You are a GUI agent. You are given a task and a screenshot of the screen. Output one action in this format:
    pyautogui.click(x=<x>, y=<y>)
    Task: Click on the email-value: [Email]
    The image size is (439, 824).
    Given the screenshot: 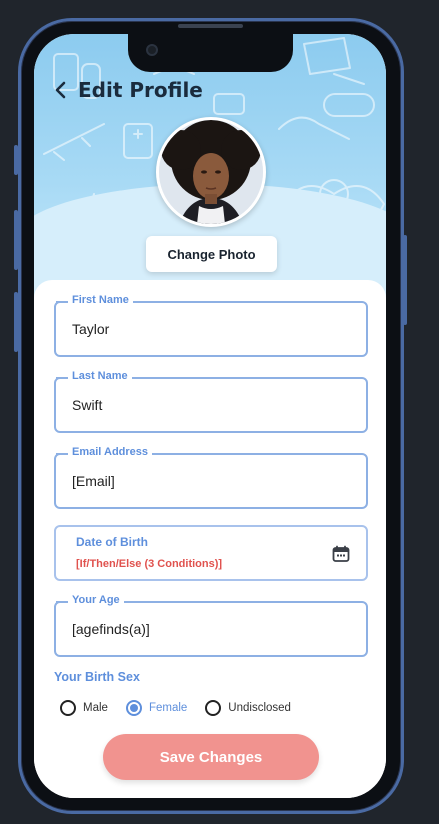 What is the action you would take?
    pyautogui.click(x=93, y=481)
    